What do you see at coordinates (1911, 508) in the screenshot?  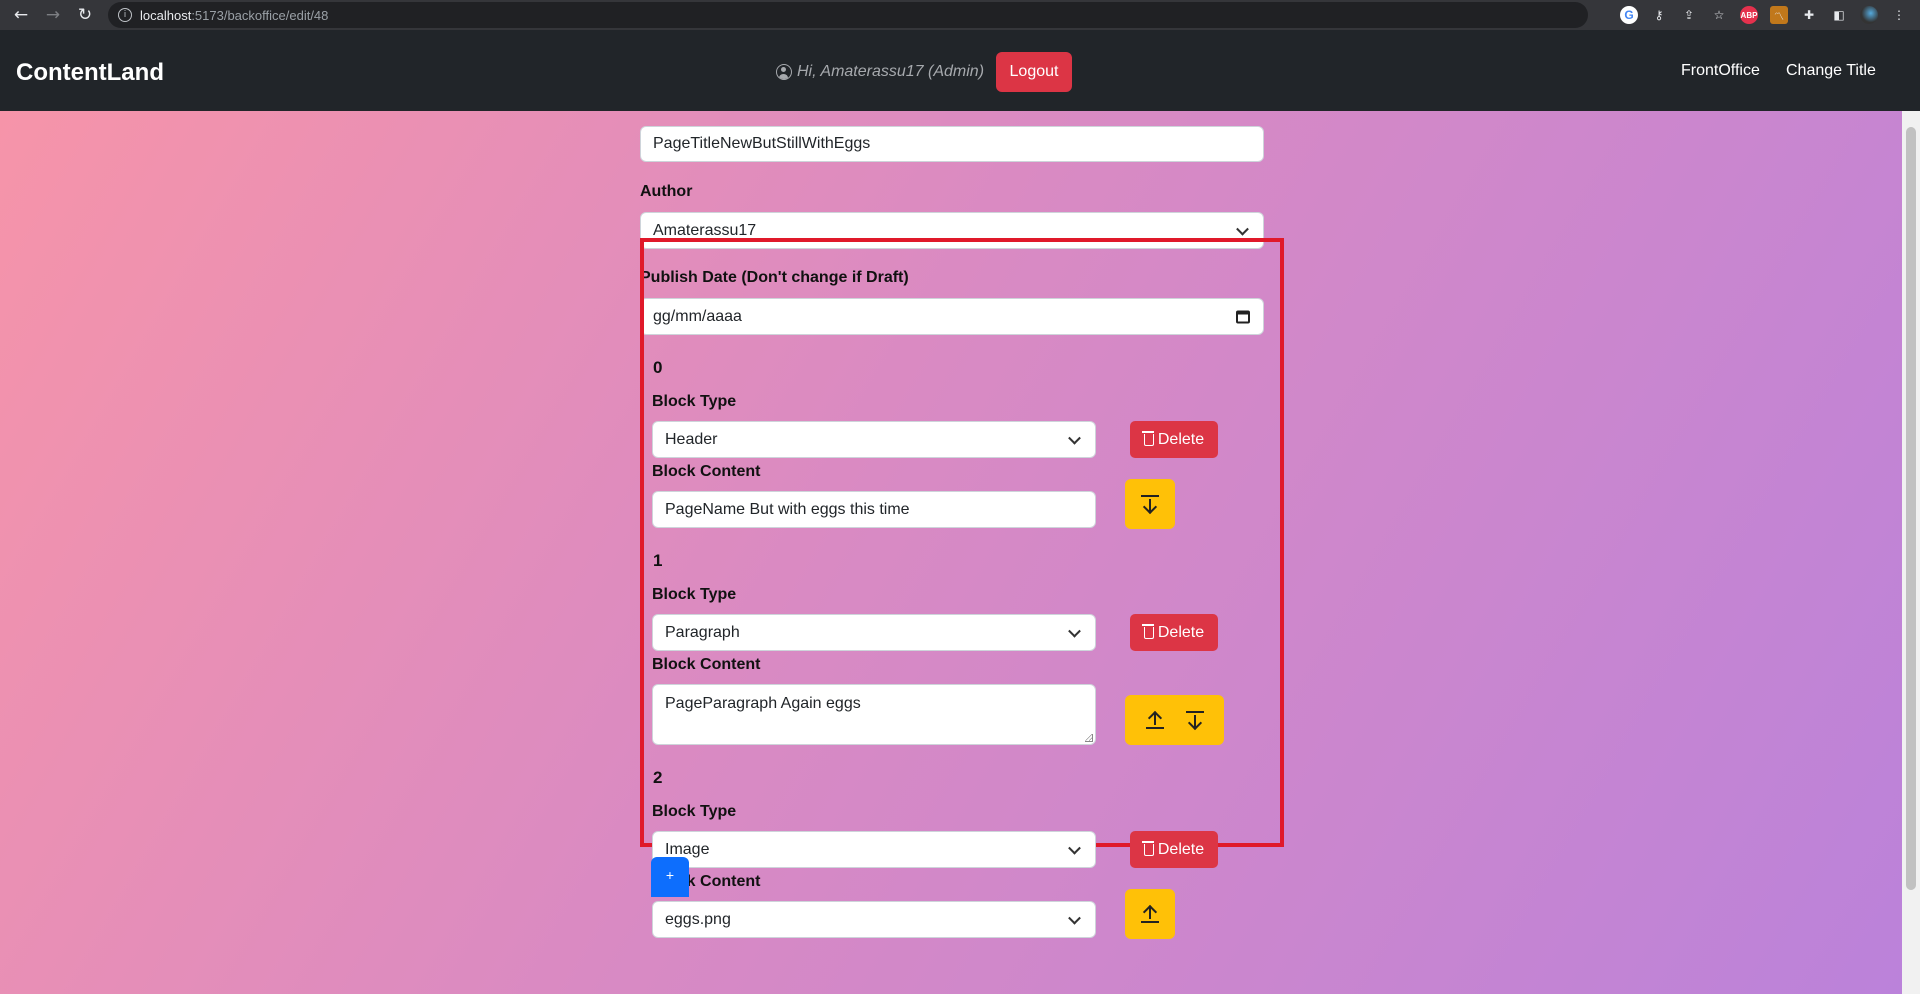 I see `scroll-thumb` at bounding box center [1911, 508].